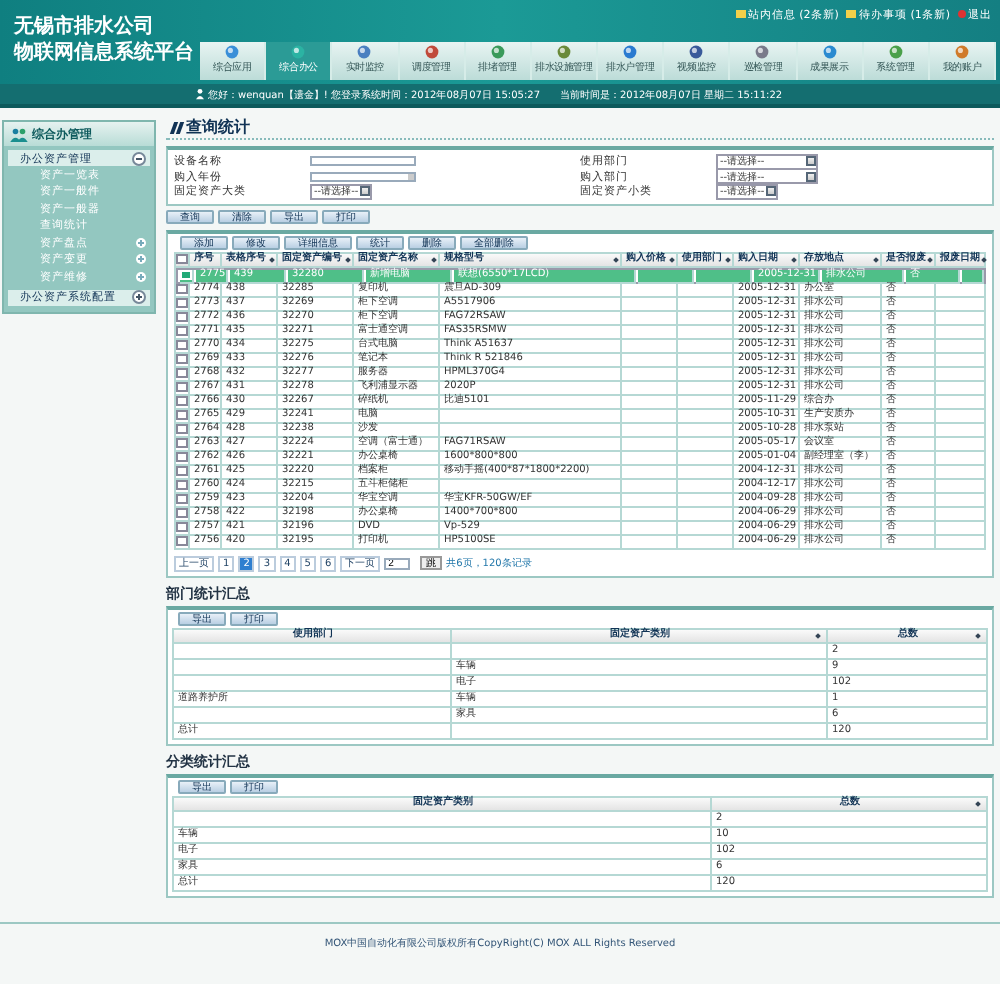 The height and width of the screenshot is (984, 1000). What do you see at coordinates (200, 94) in the screenshot?
I see `user-icon` at bounding box center [200, 94].